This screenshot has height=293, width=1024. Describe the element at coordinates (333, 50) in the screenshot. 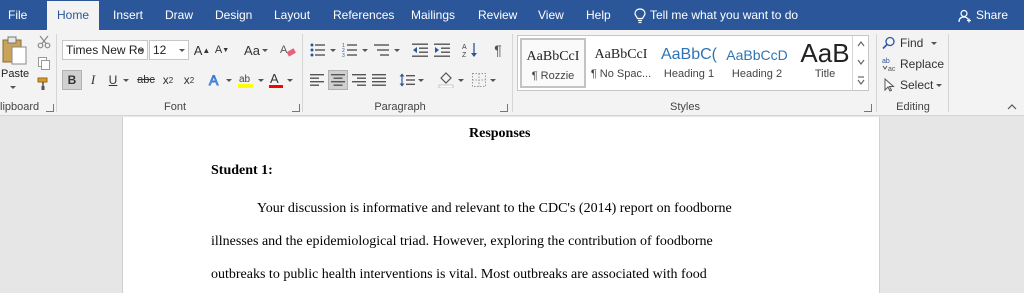

I see `bullets-dropdown-icon` at that location.